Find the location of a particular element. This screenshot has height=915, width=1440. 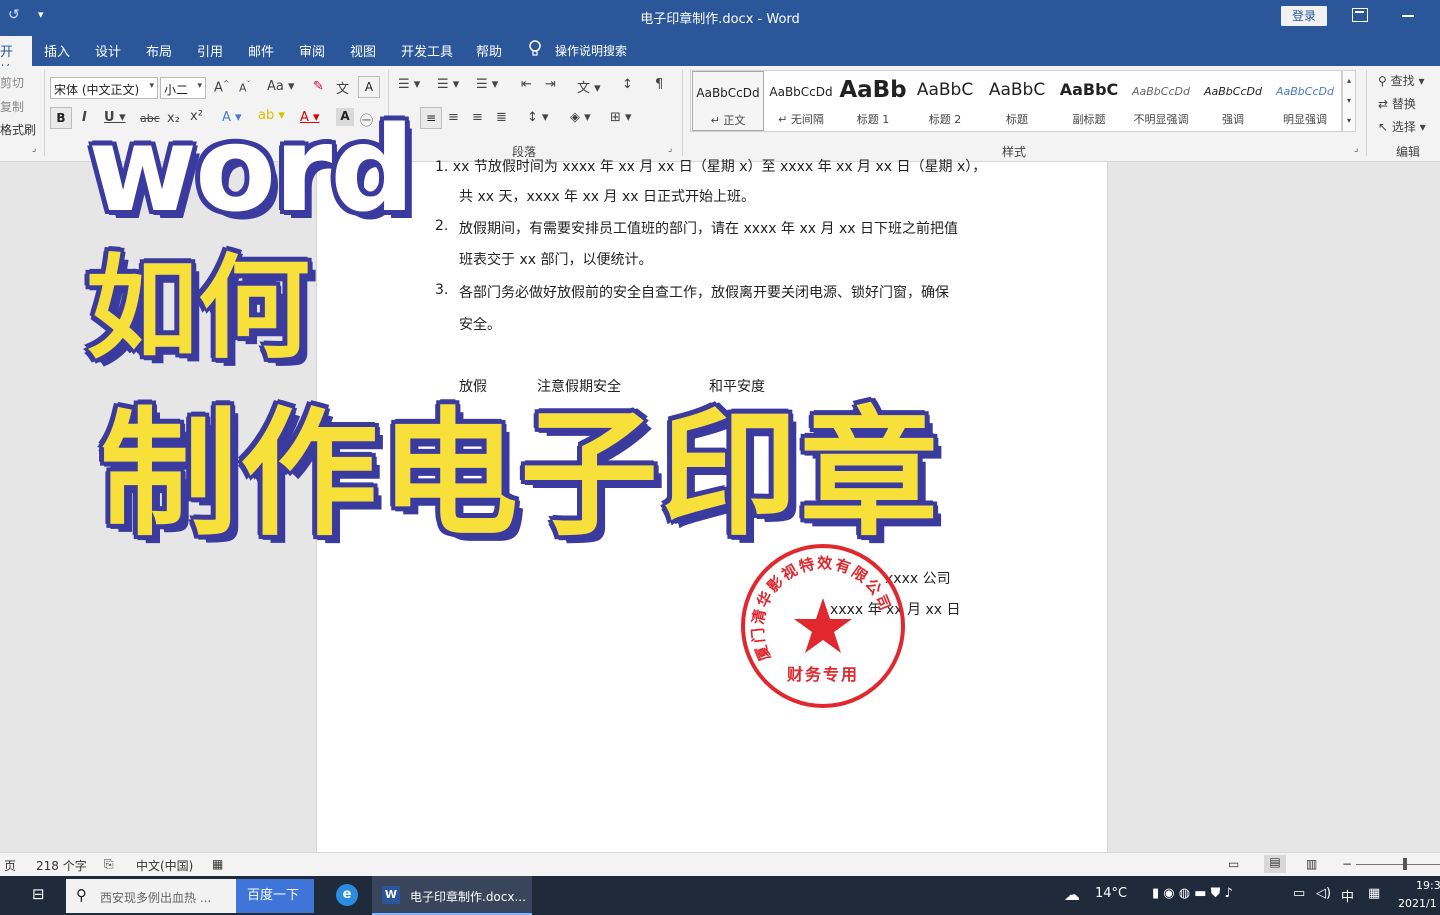

clock-date: 2021/1 is located at coordinates (1417, 903).